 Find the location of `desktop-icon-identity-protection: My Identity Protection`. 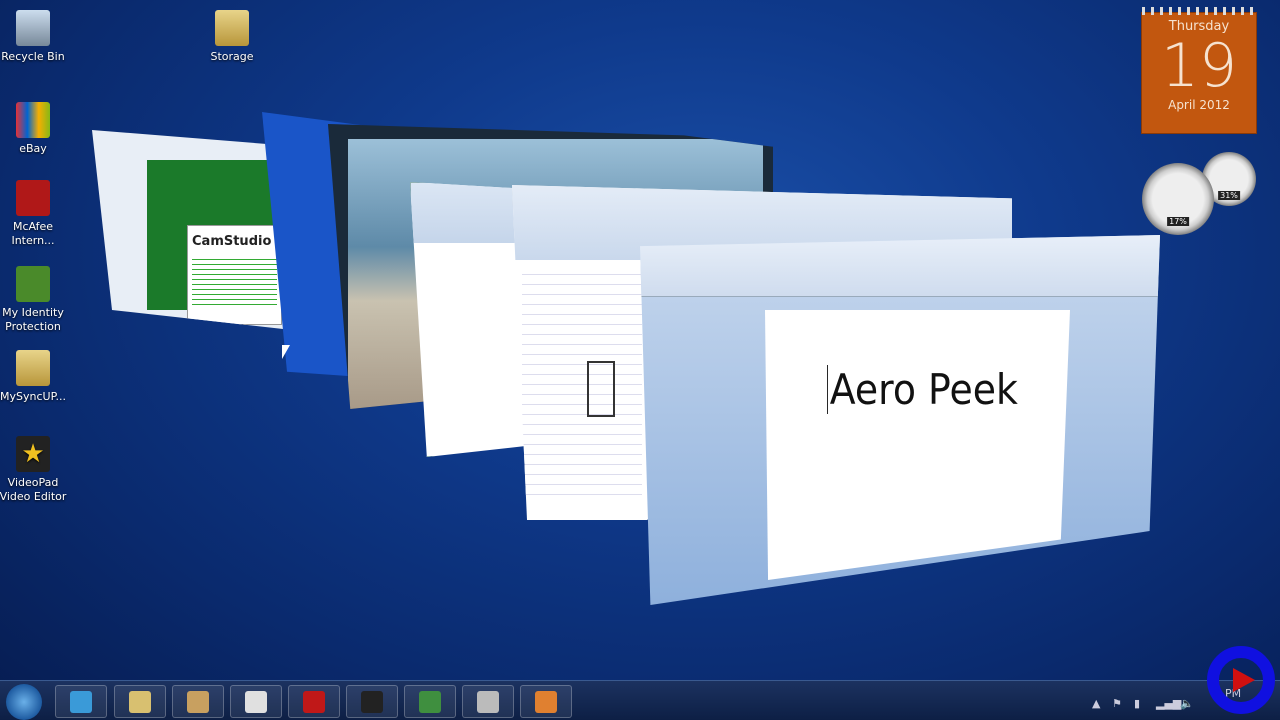

desktop-icon-identity-protection: My Identity Protection is located at coordinates (36, 300).